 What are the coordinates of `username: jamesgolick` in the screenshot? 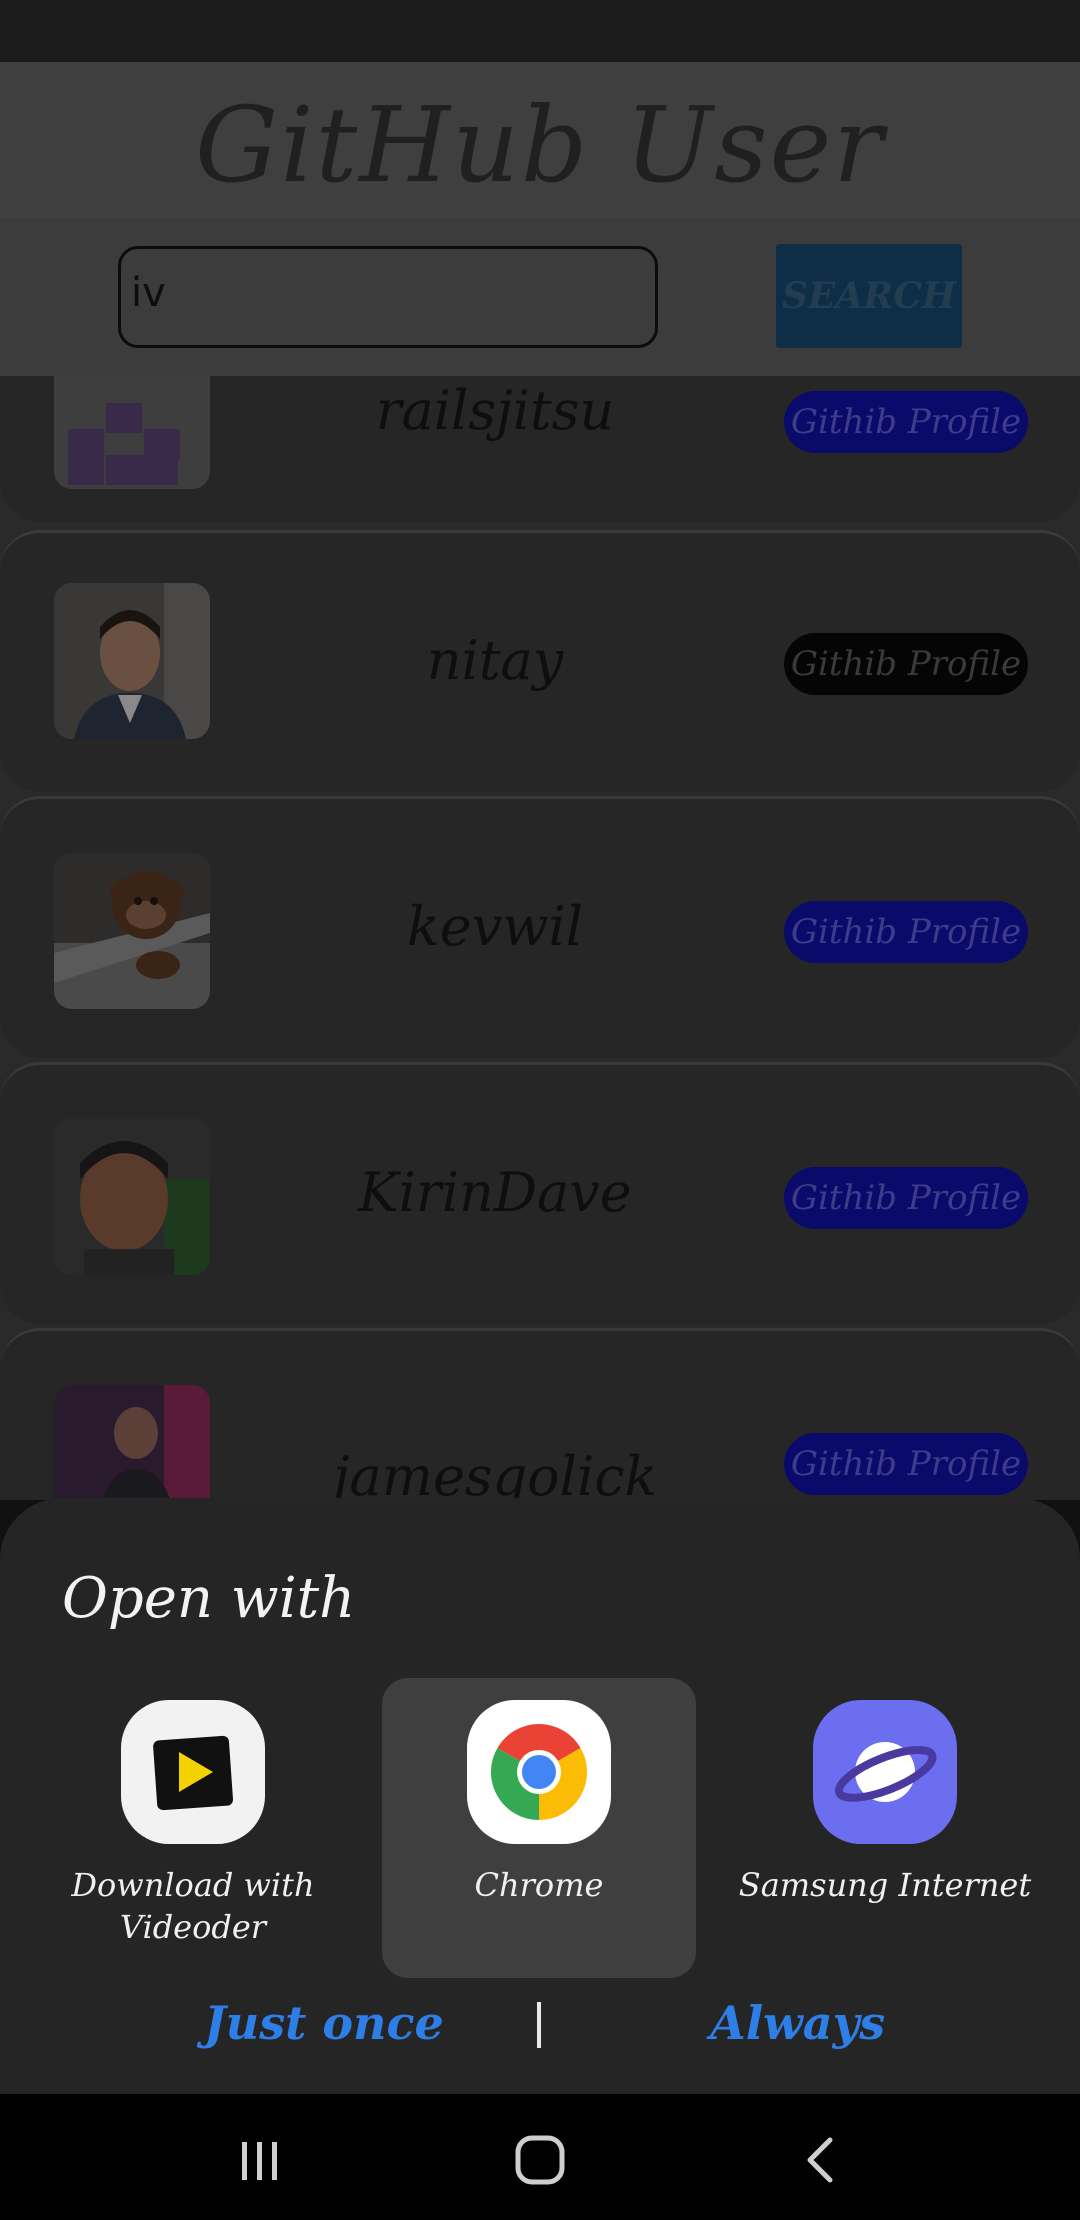 It's located at (495, 1472).